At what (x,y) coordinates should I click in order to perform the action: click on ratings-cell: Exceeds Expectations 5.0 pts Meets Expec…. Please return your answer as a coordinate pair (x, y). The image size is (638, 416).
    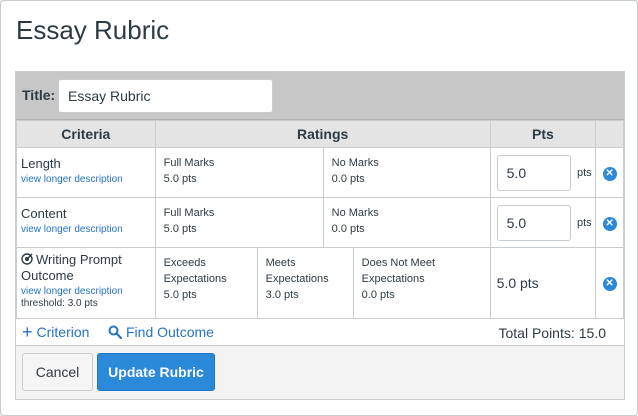
    Looking at the image, I should click on (322, 283).